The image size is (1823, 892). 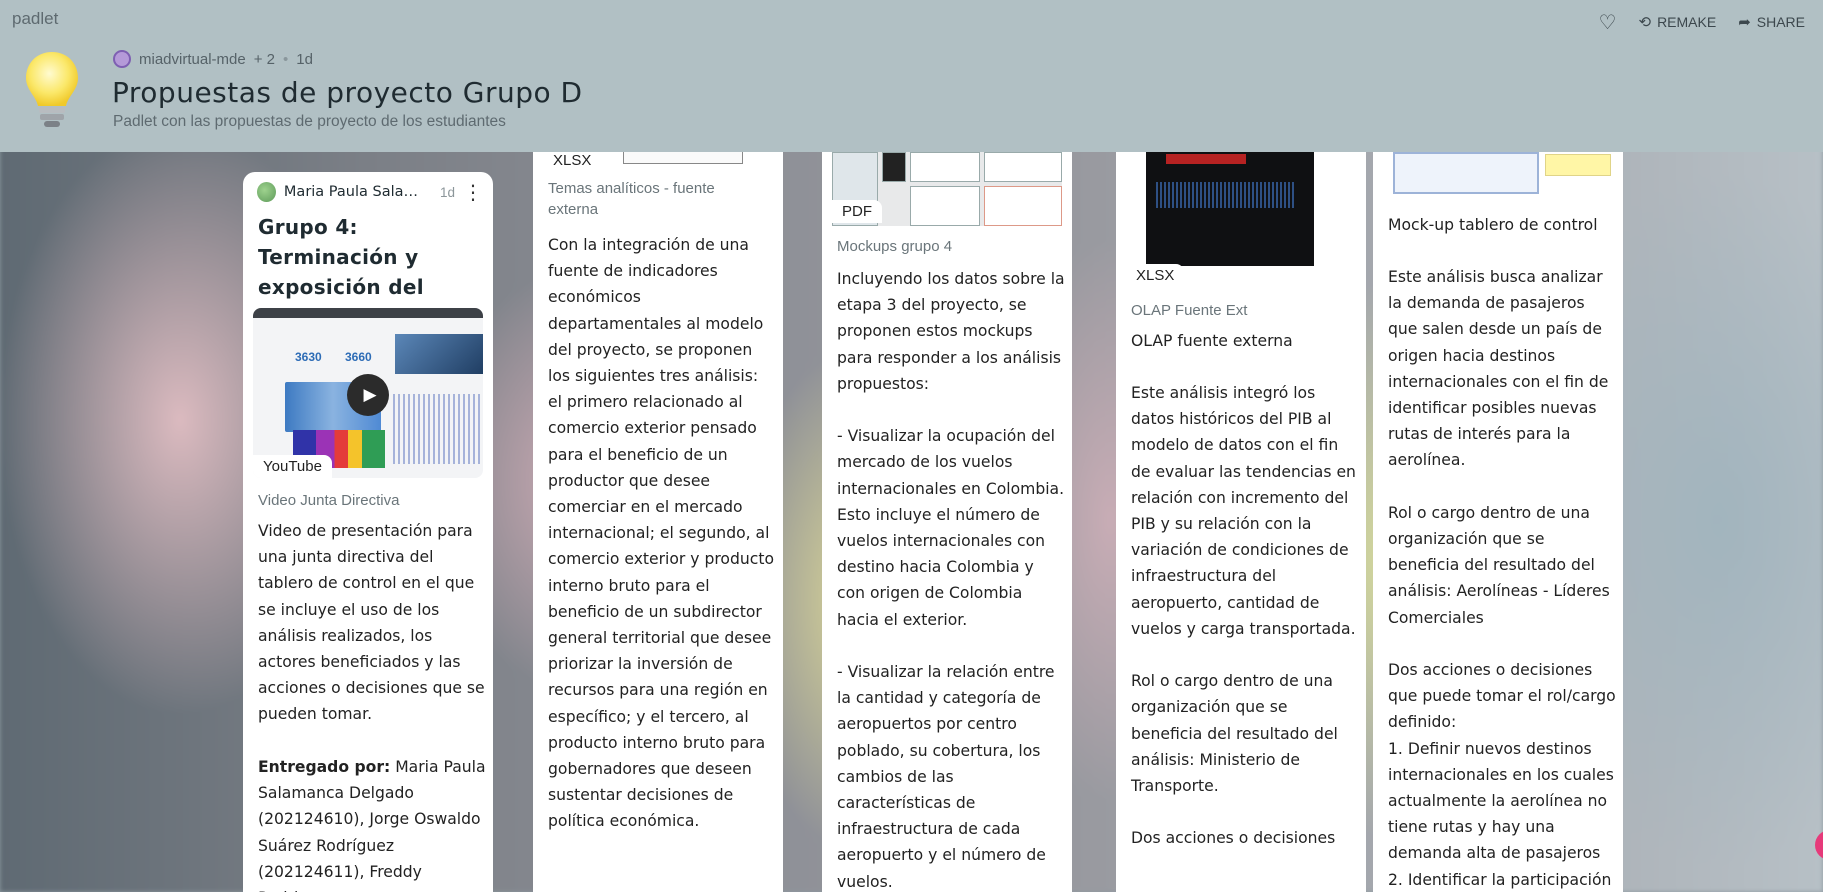 I want to click on heart-icon: ♡, so click(x=1608, y=22).